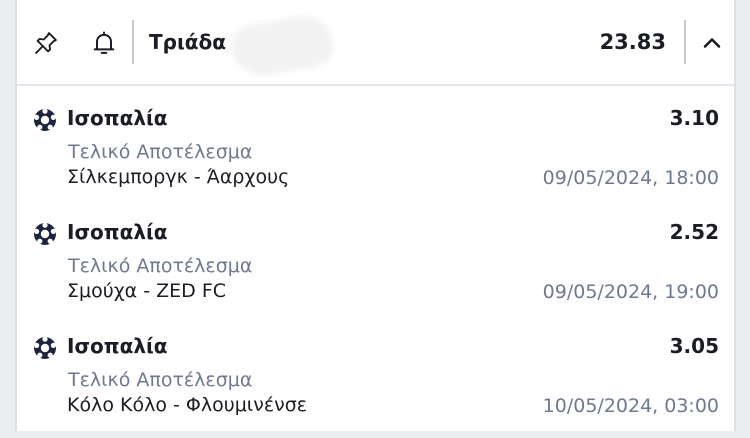  Describe the element at coordinates (187, 42) in the screenshot. I see `bet-name: Τριάδα` at that location.